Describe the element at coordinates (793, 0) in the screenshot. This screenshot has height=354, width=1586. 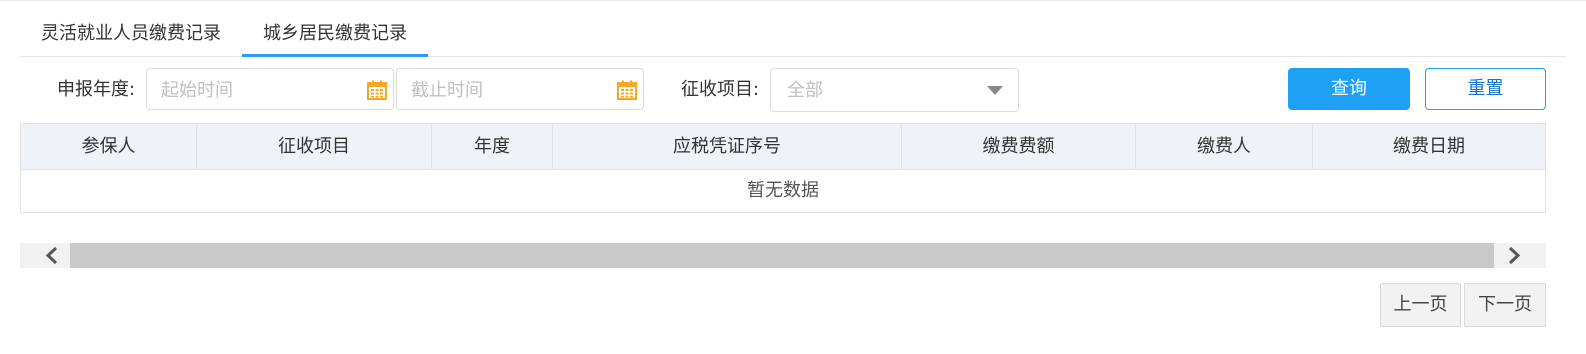
I see `top-divider` at that location.